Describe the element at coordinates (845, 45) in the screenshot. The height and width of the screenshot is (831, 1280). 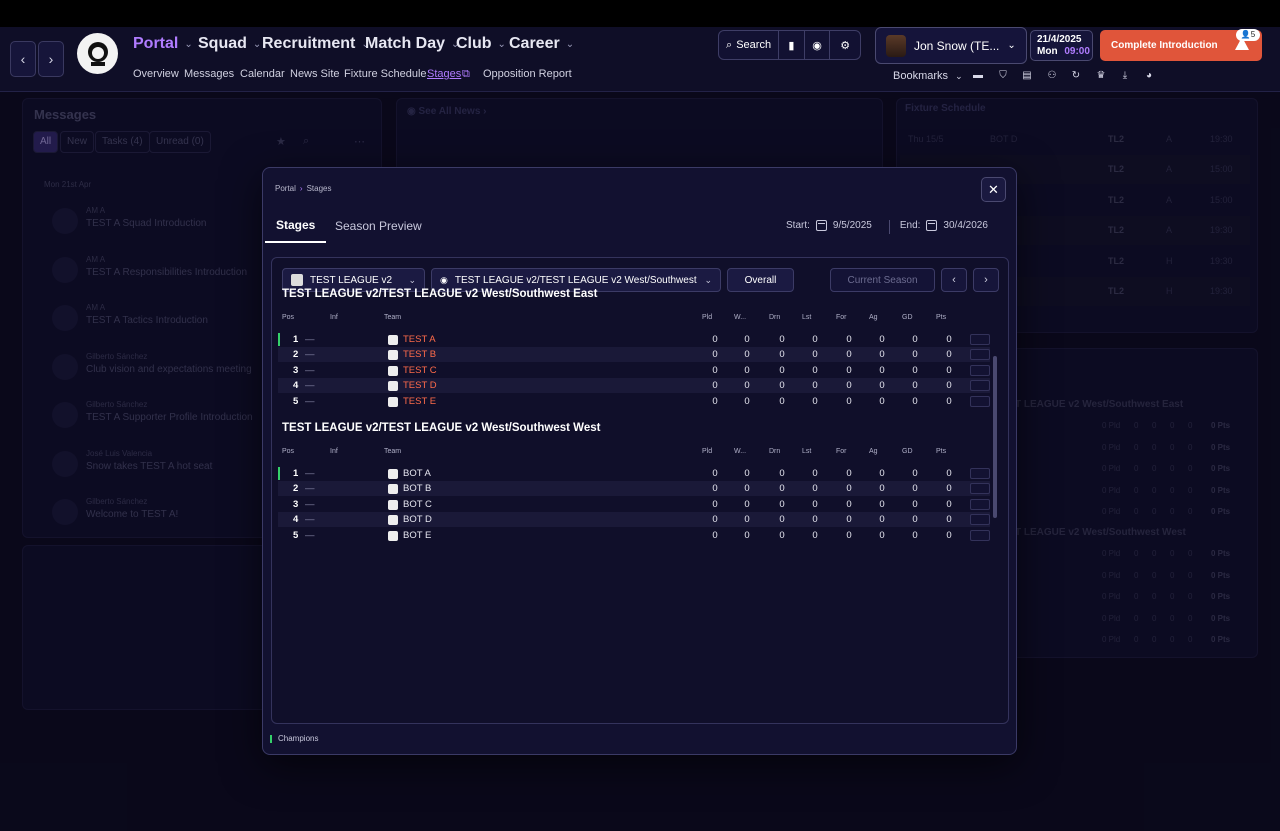
I see `settings-button: ⚙` at that location.